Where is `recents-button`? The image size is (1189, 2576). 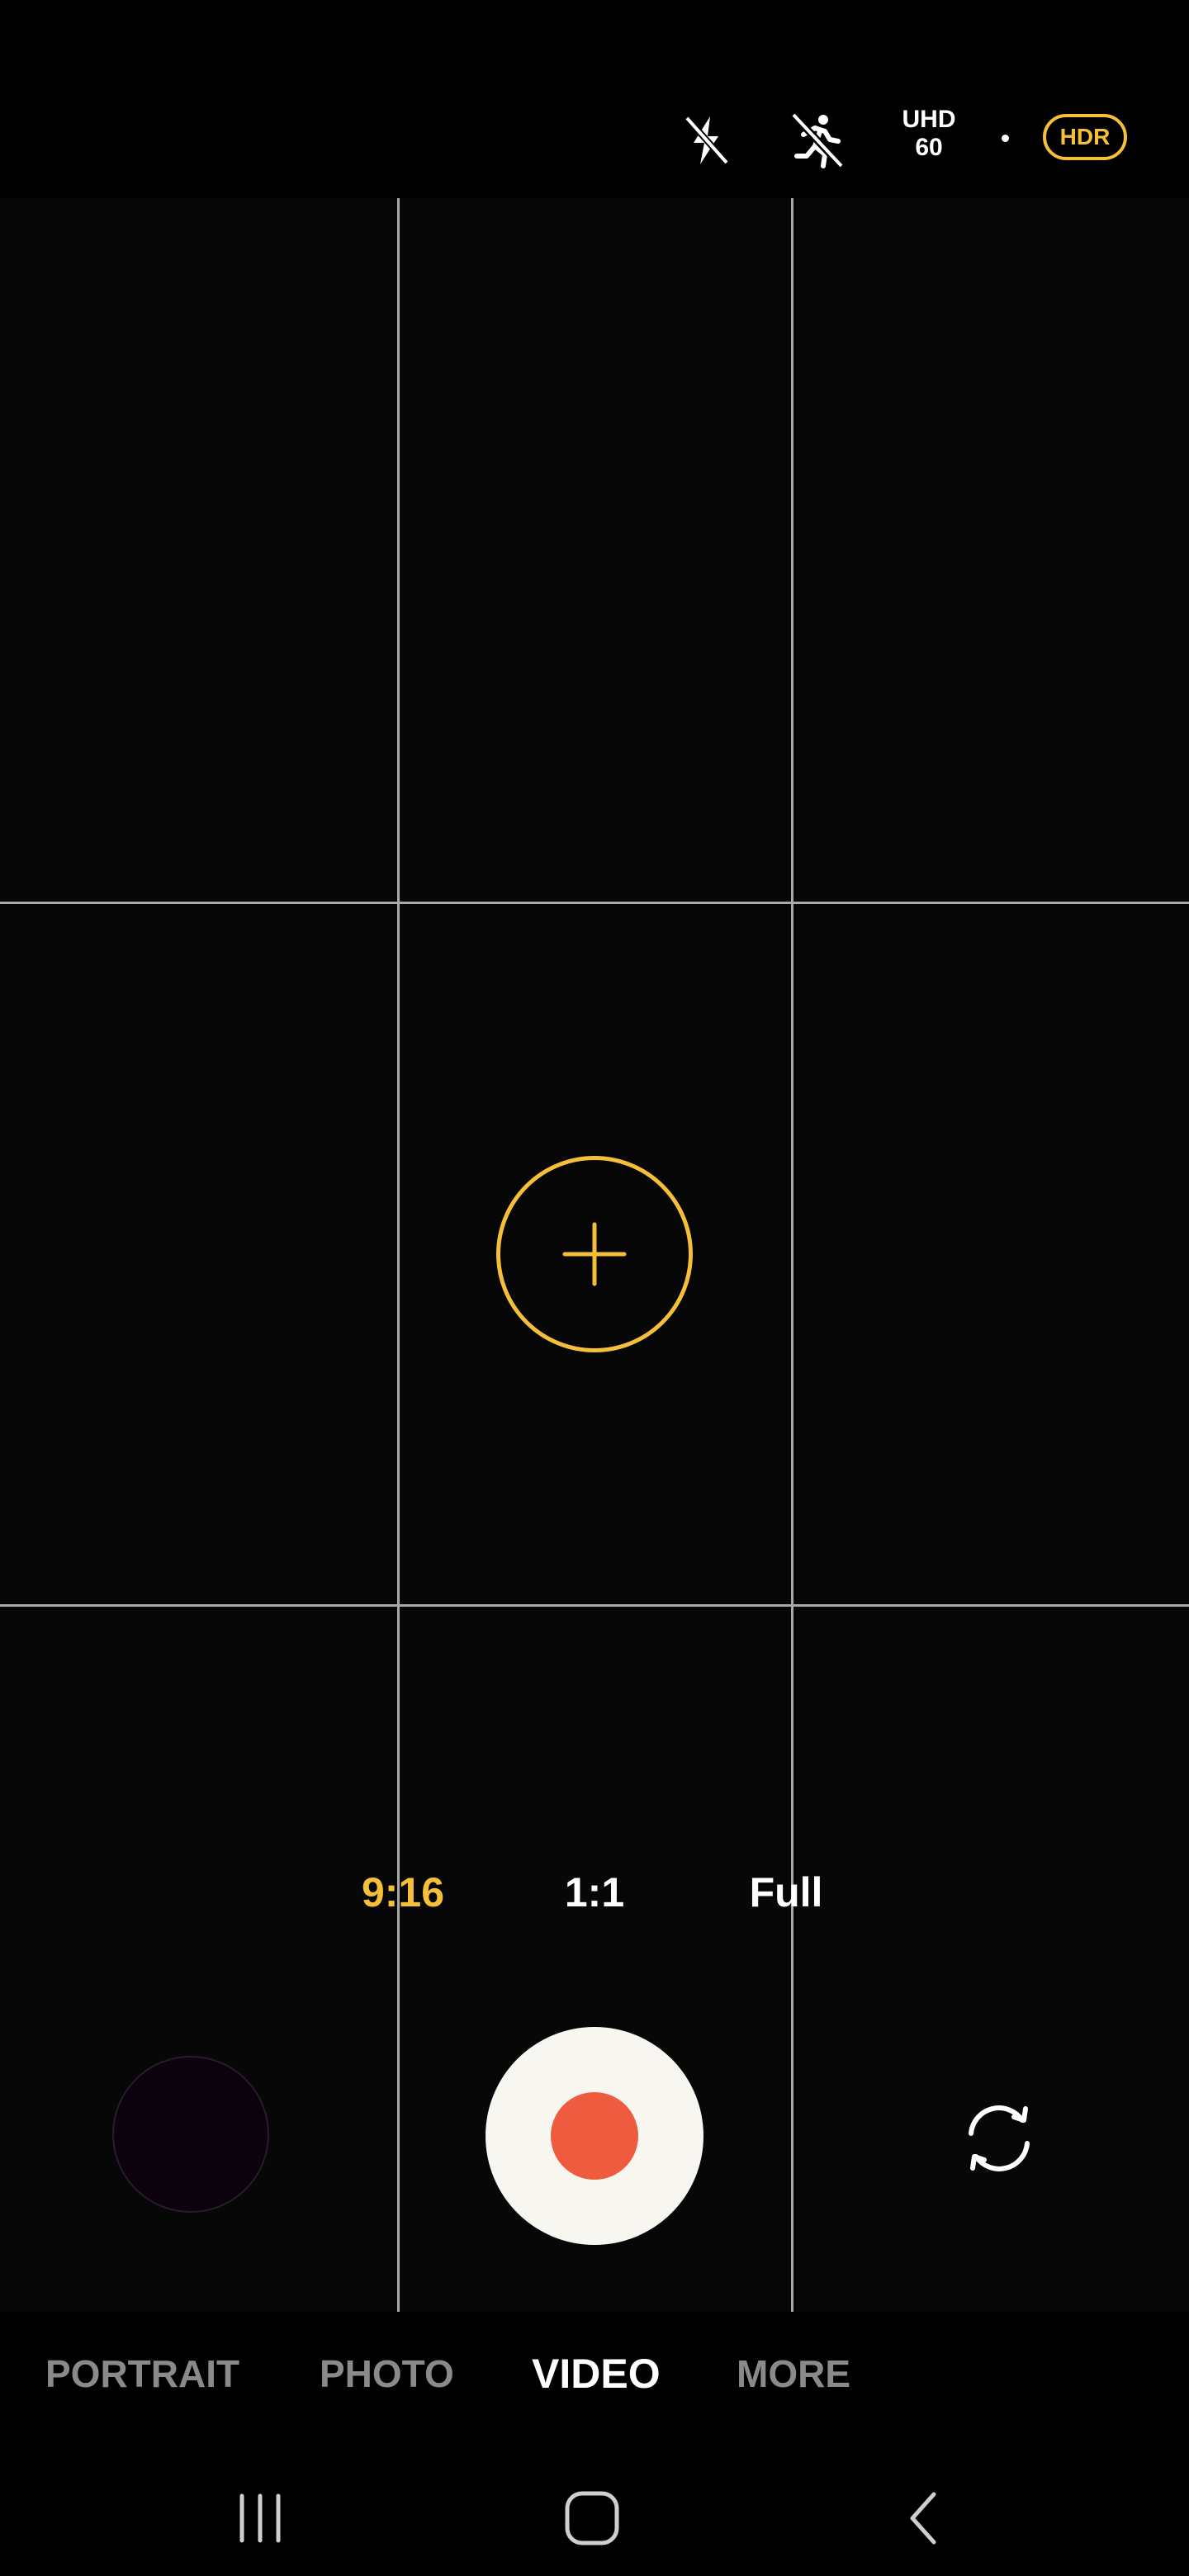 recents-button is located at coordinates (260, 2518).